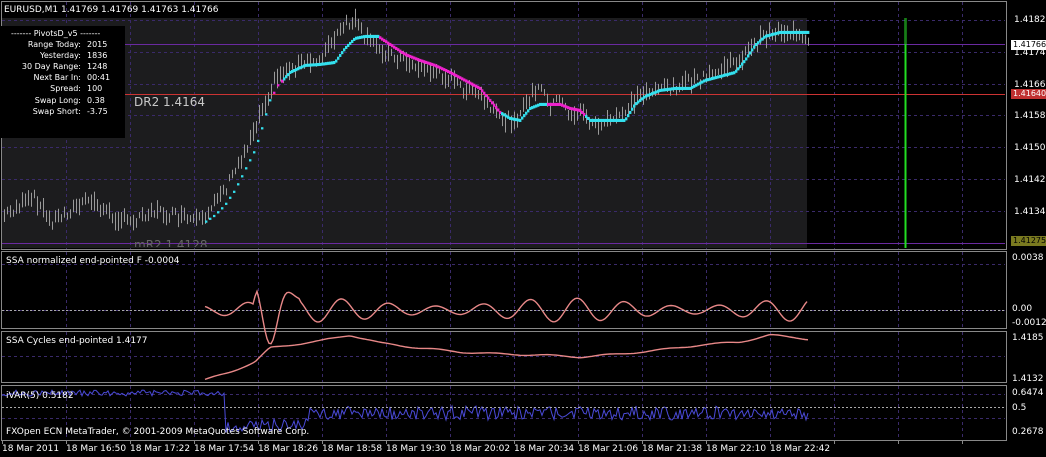  Describe the element at coordinates (672, 449) in the screenshot. I see `time-axis-label: 18 Mar 21:38` at that location.